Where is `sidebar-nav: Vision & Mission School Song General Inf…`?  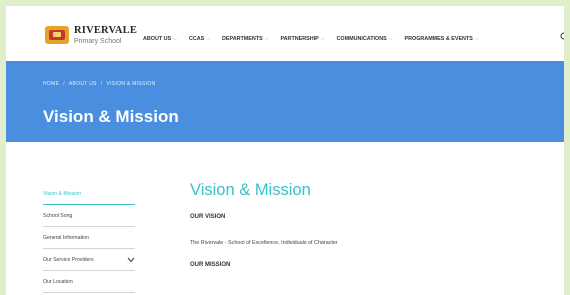 sidebar-nav: Vision & Mission School Song General Inf… is located at coordinates (89, 238).